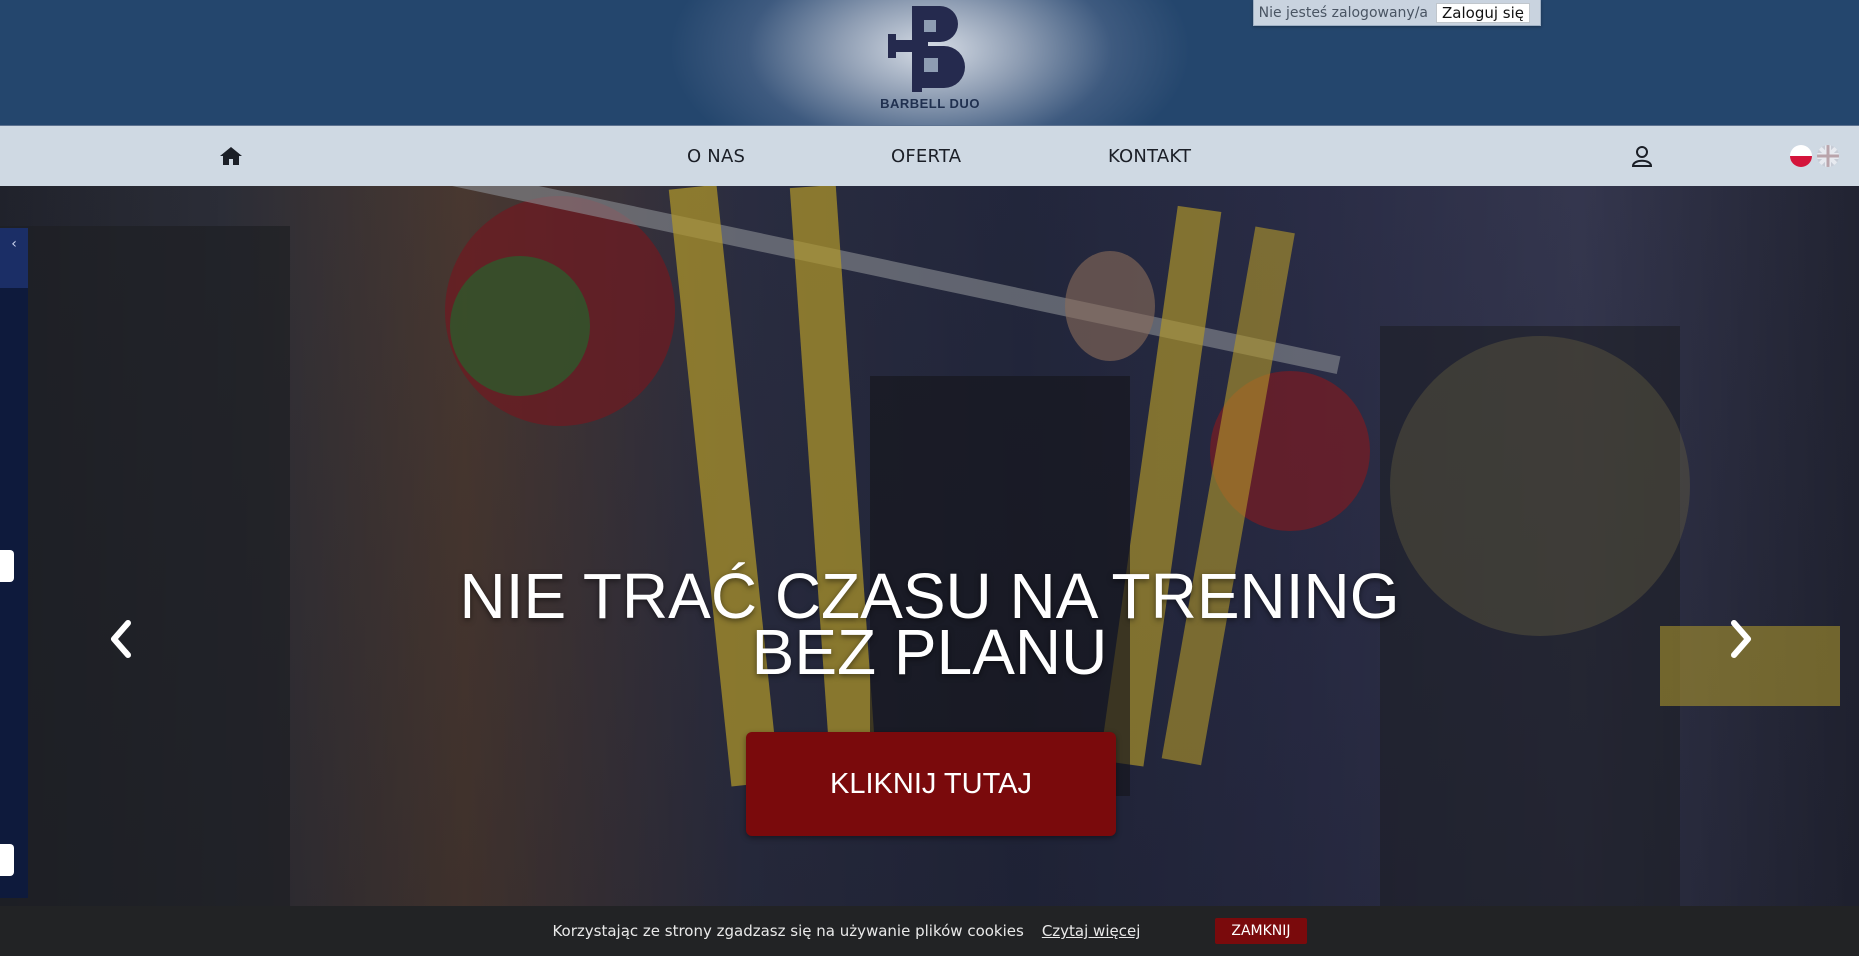 The height and width of the screenshot is (956, 1859). What do you see at coordinates (121, 639) in the screenshot?
I see `chevron-left-icon` at bounding box center [121, 639].